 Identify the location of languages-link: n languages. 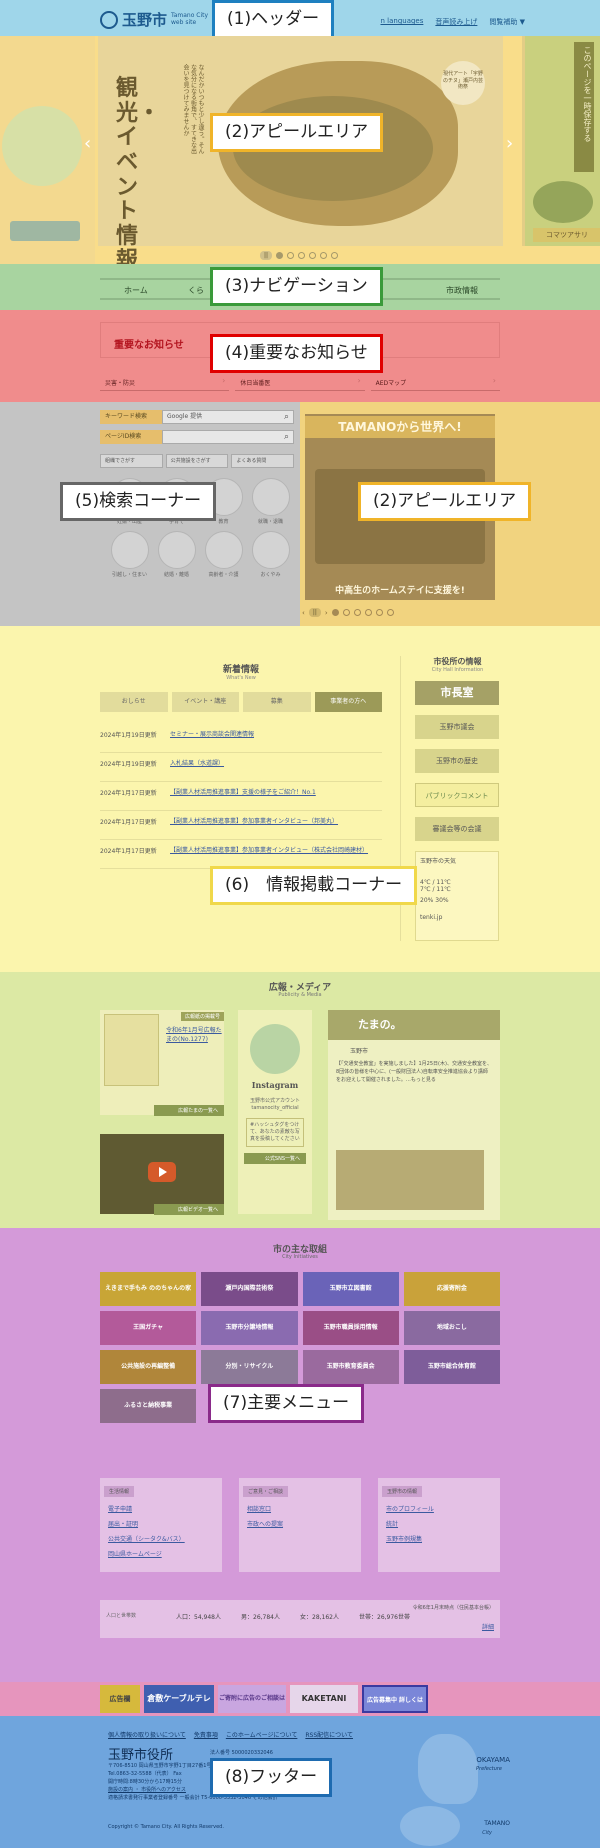
(401, 22).